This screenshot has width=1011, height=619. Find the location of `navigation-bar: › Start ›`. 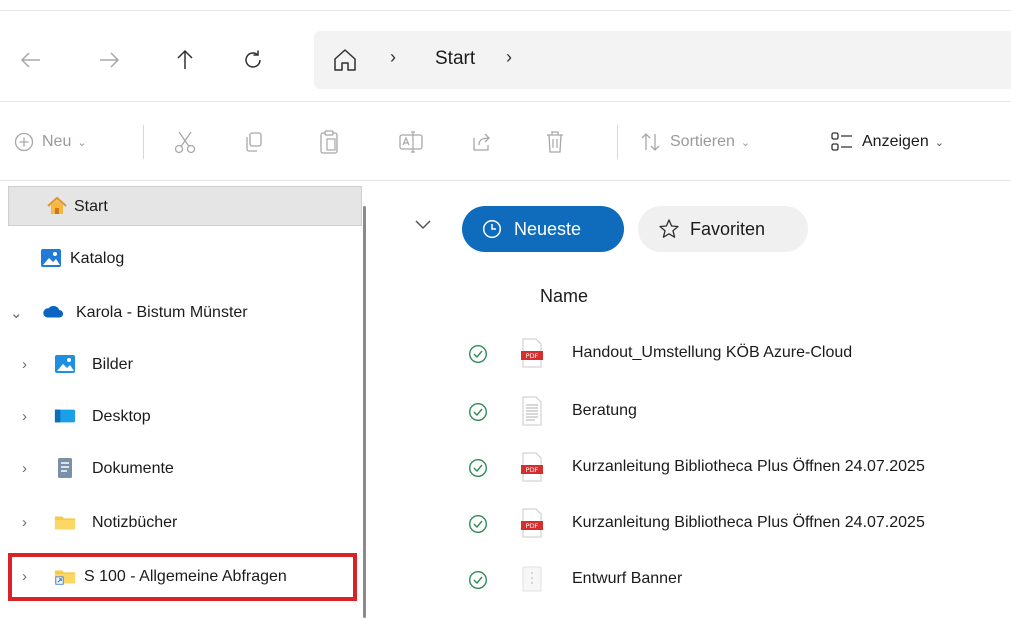

navigation-bar: › Start › is located at coordinates (505, 56).